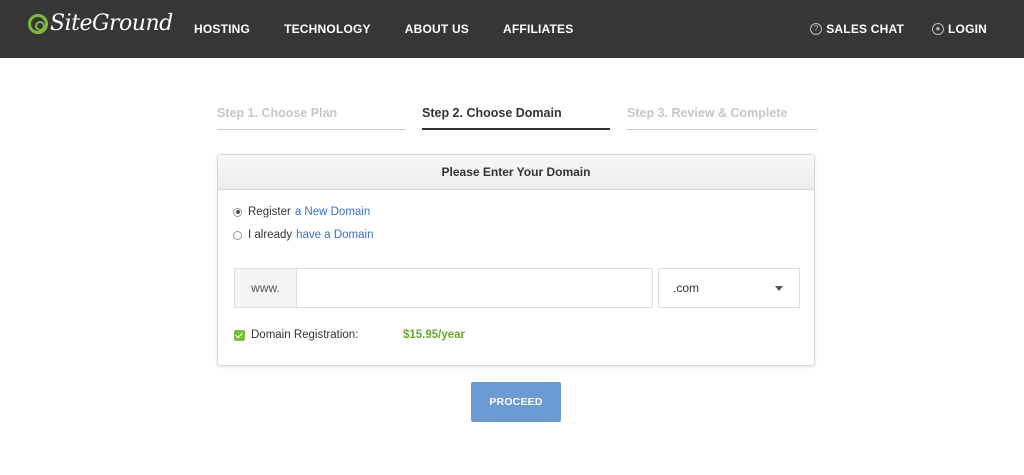 Image resolution: width=1024 pixels, height=475 pixels. I want to click on tld-selected-value: .com, so click(686, 288).